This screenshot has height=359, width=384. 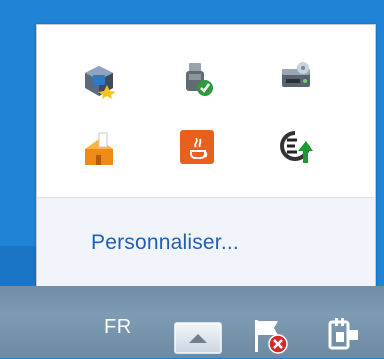 I want to click on desktop-background, so click(x=18, y=266).